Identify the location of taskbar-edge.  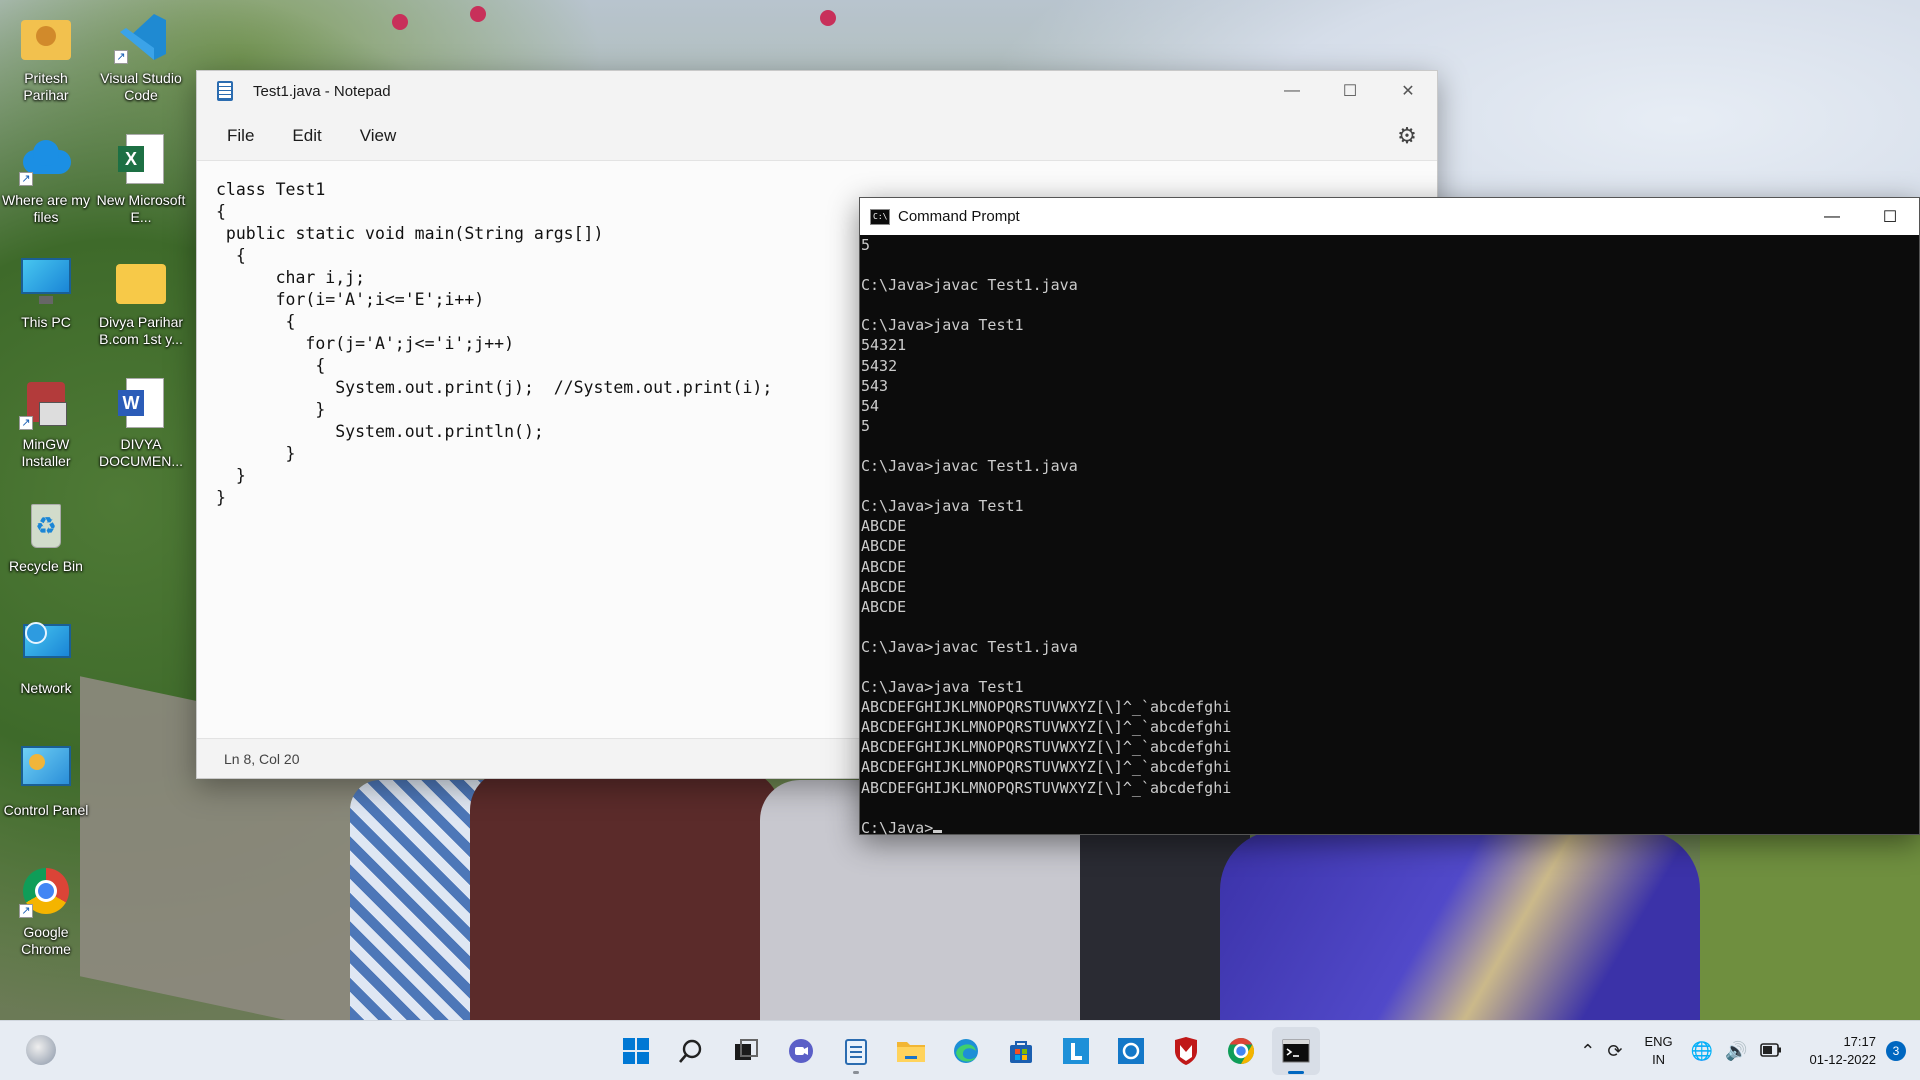
(966, 1051).